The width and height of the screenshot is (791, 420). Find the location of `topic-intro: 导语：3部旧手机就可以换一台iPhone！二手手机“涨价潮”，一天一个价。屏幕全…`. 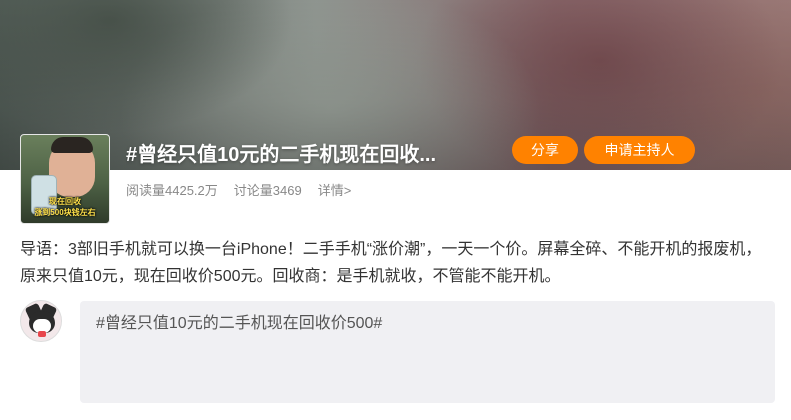

topic-intro: 导语：3部旧手机就可以换一台iPhone！二手手机“涨价潮”，一天一个价。屏幕全… is located at coordinates (391, 263).